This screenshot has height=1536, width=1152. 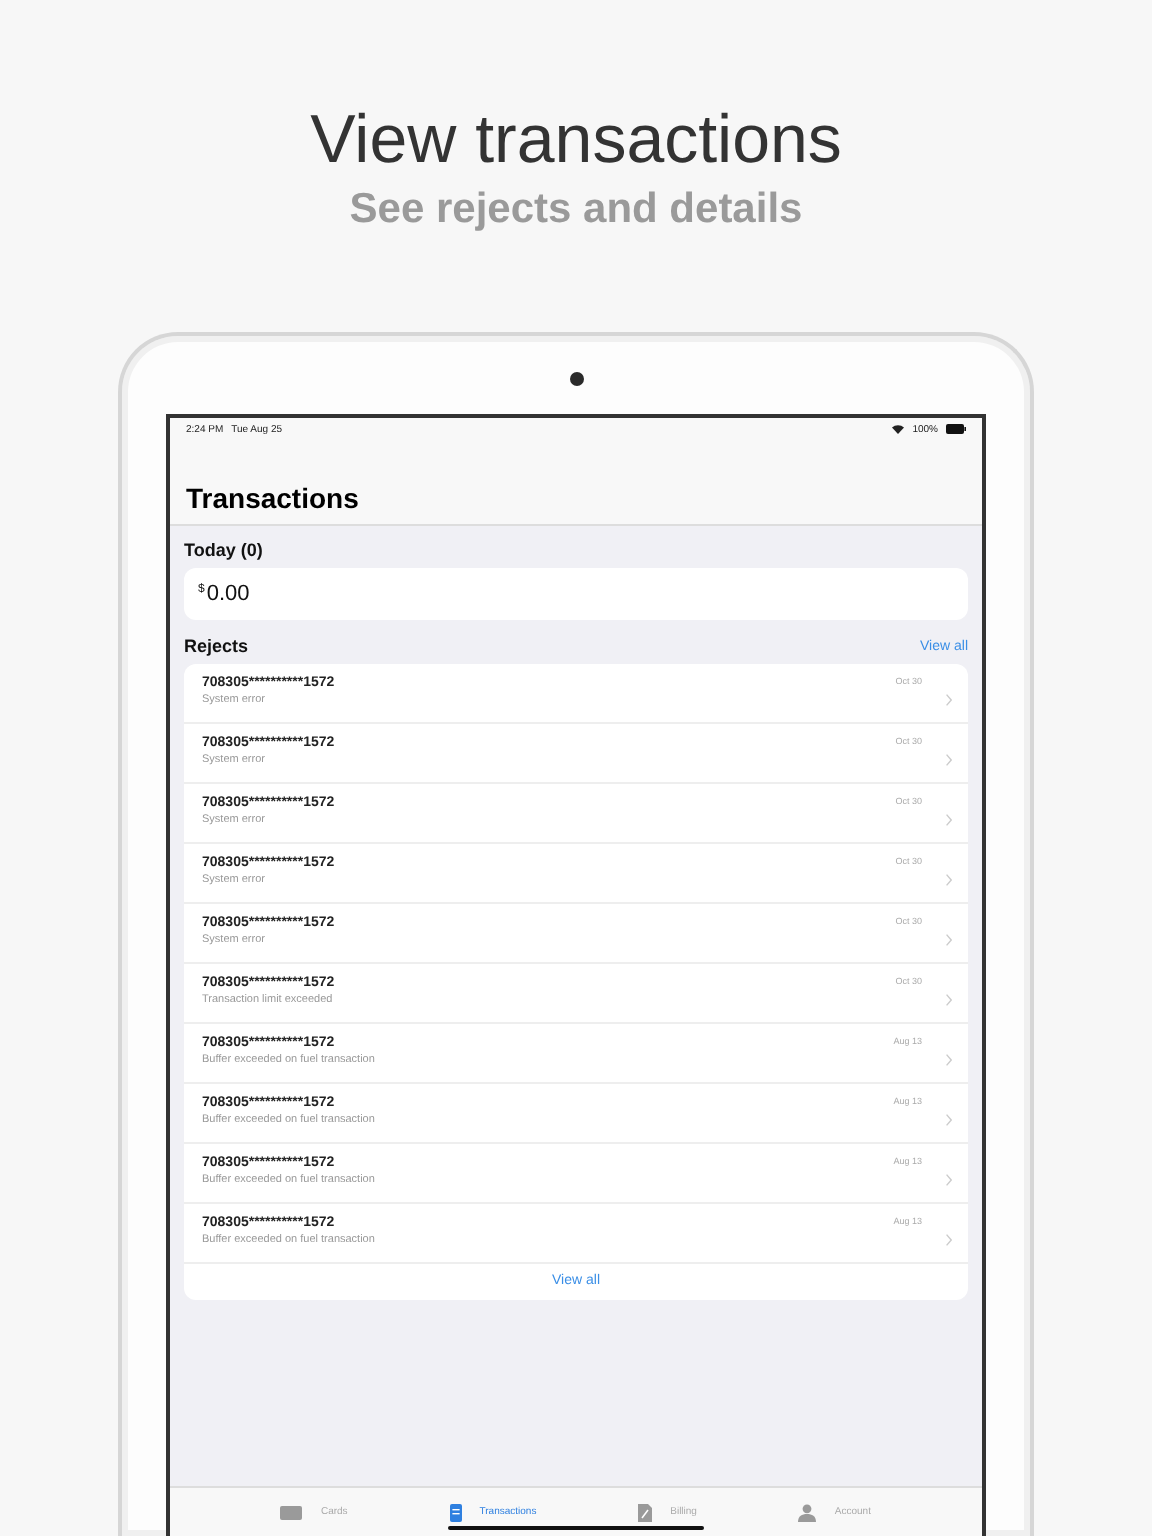 What do you see at coordinates (291, 1512) in the screenshot?
I see `card-icon` at bounding box center [291, 1512].